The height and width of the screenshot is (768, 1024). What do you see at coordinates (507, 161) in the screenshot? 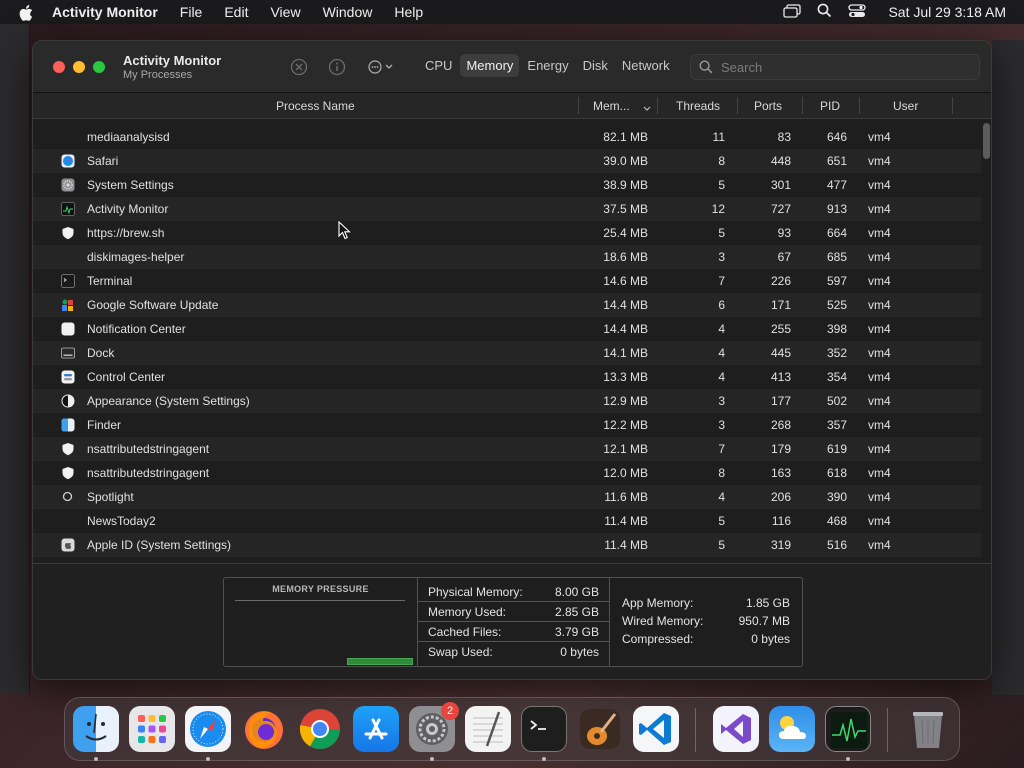
I see `table-row: Safari 39.0 MB 8 448 651 vm4` at bounding box center [507, 161].